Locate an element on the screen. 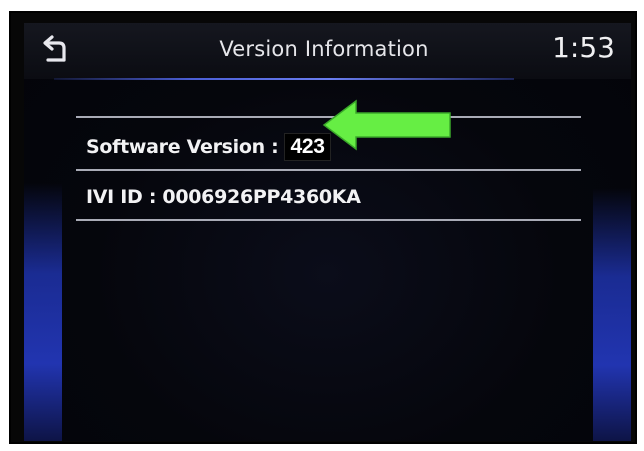 The height and width of the screenshot is (451, 644). software-version-row: Software Version : 423 is located at coordinates (208, 147).